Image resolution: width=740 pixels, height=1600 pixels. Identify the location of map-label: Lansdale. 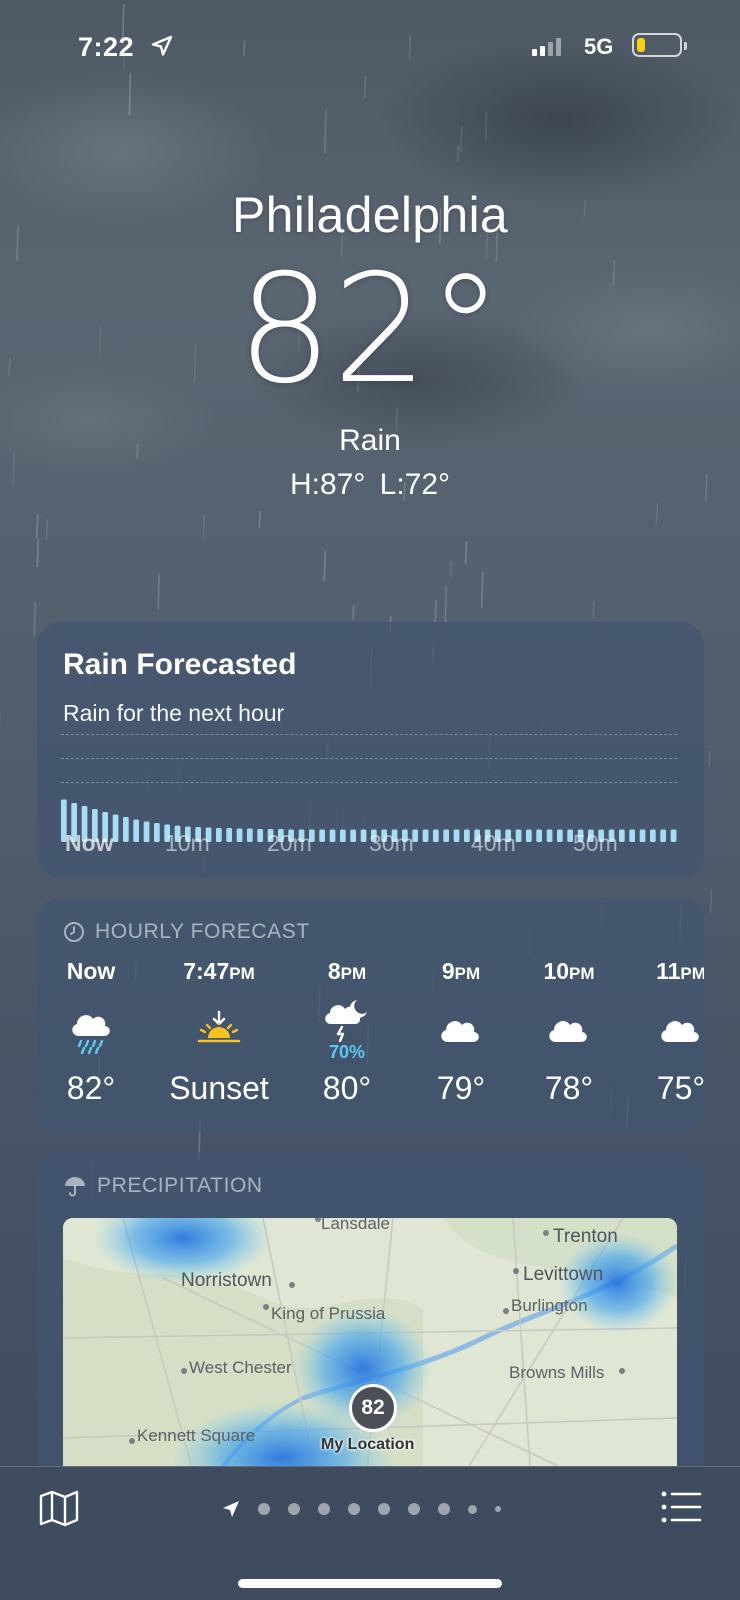
(356, 1225).